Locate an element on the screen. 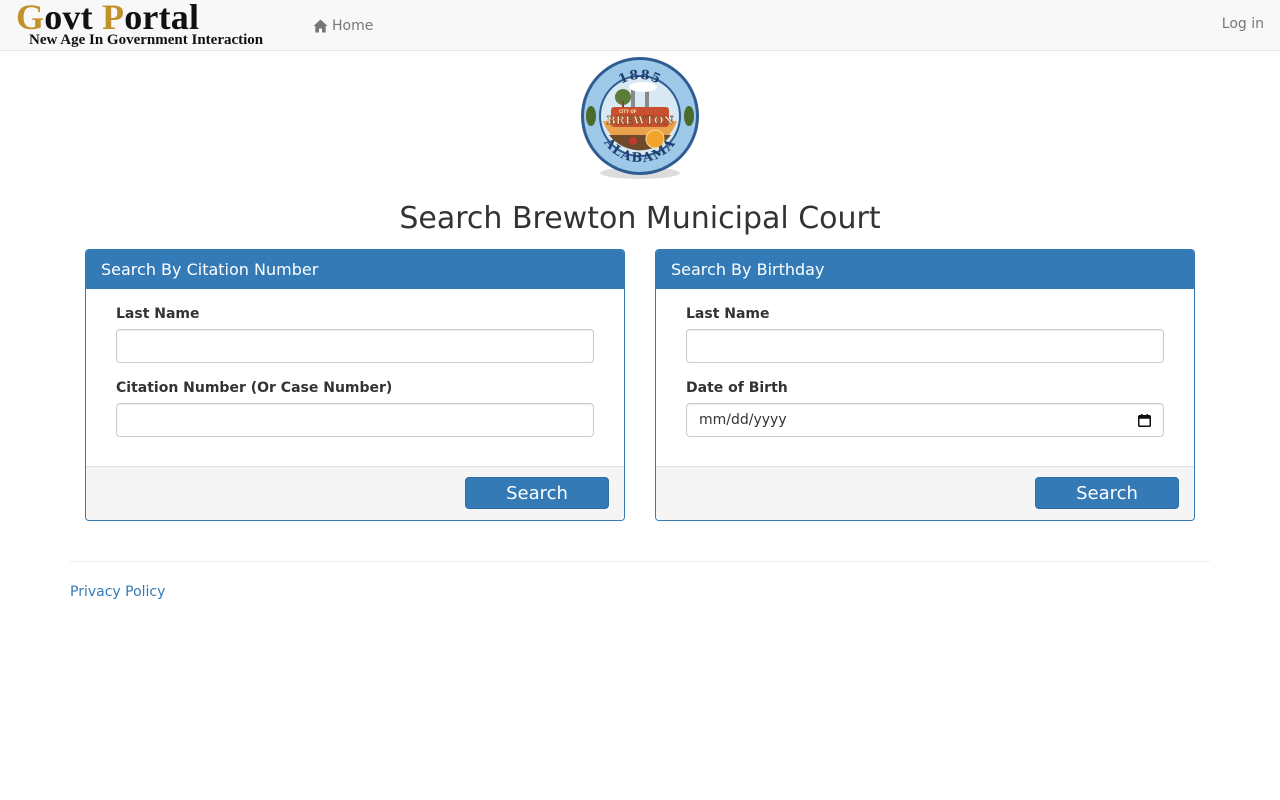 Image resolution: width=1280 pixels, height=800 pixels. footer-divider is located at coordinates (640, 561).